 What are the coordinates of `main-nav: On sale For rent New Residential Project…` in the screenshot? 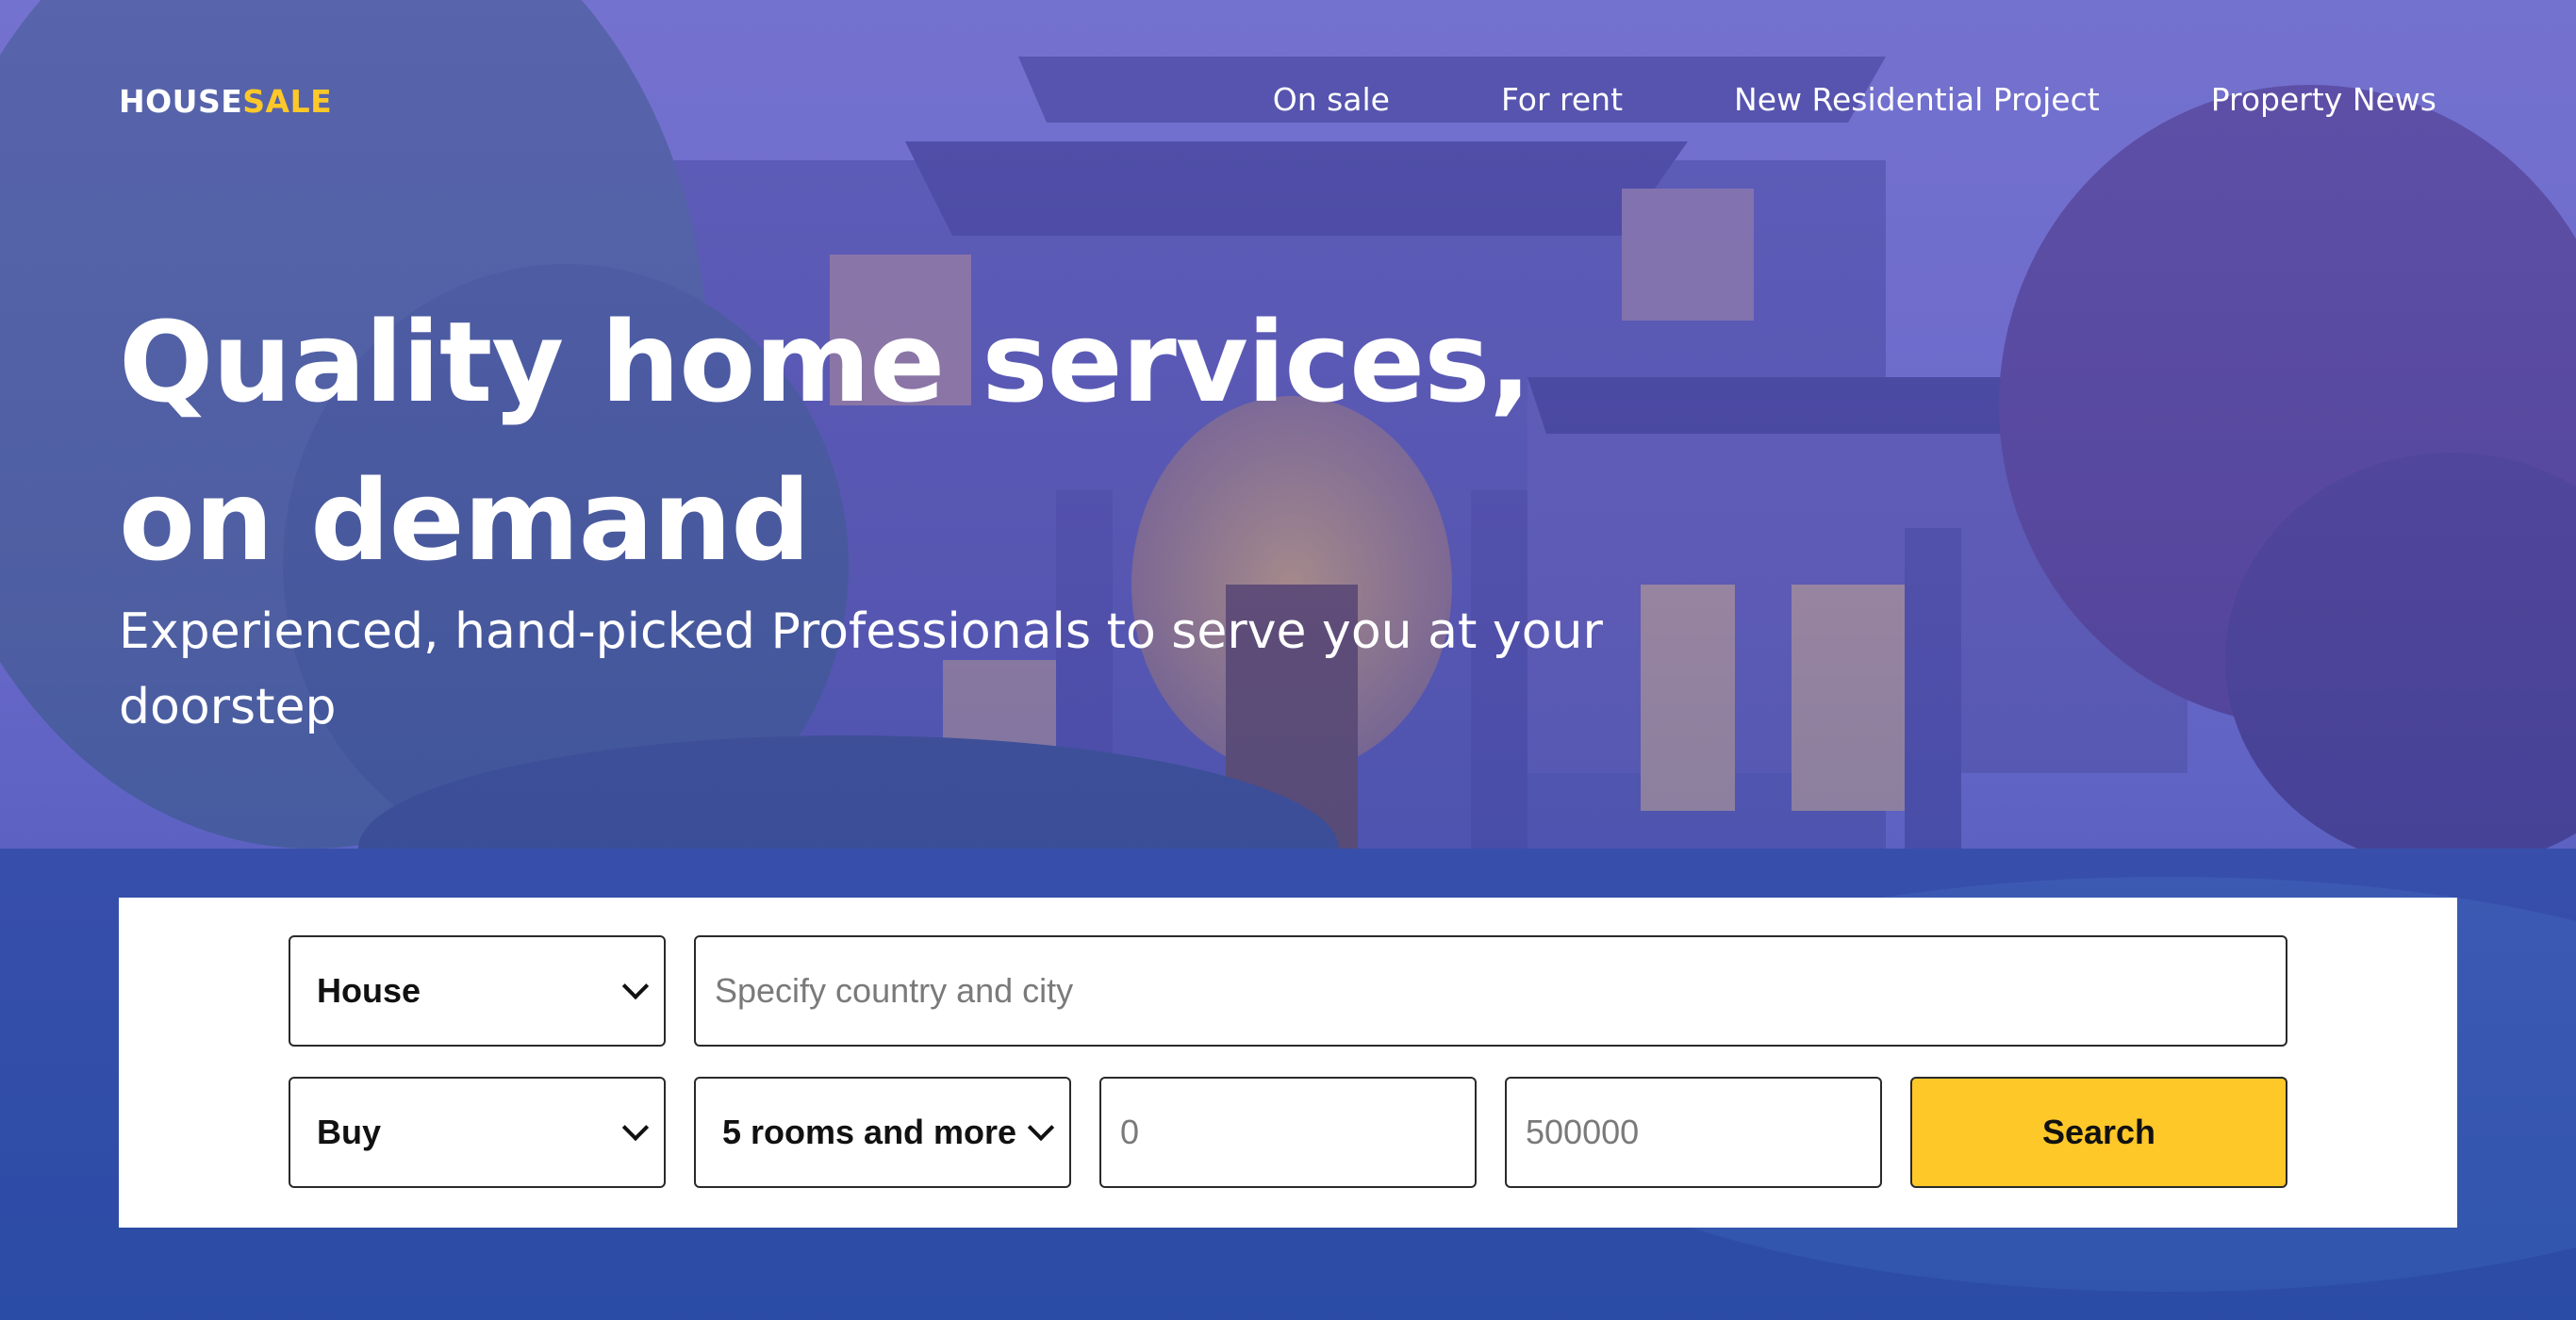 It's located at (1854, 99).